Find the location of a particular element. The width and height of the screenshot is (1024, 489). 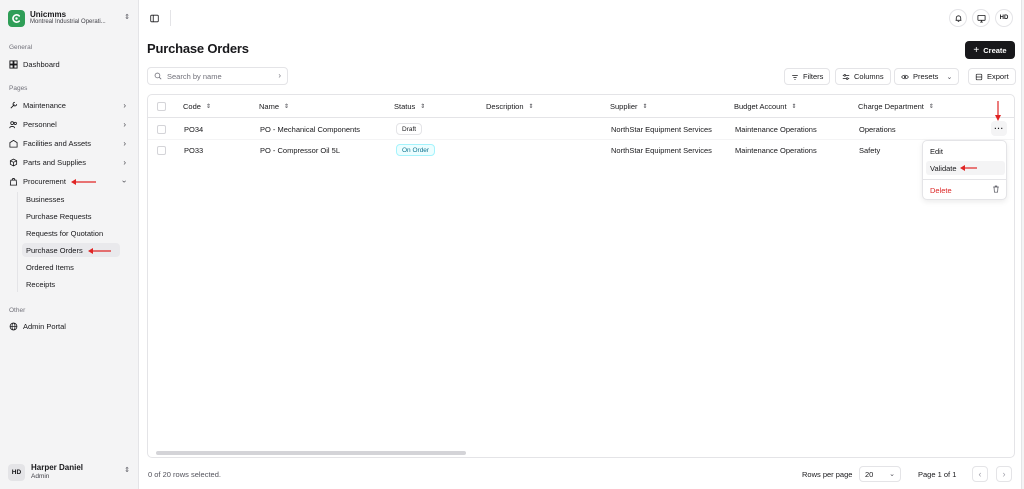

export-button: Export is located at coordinates (992, 76).